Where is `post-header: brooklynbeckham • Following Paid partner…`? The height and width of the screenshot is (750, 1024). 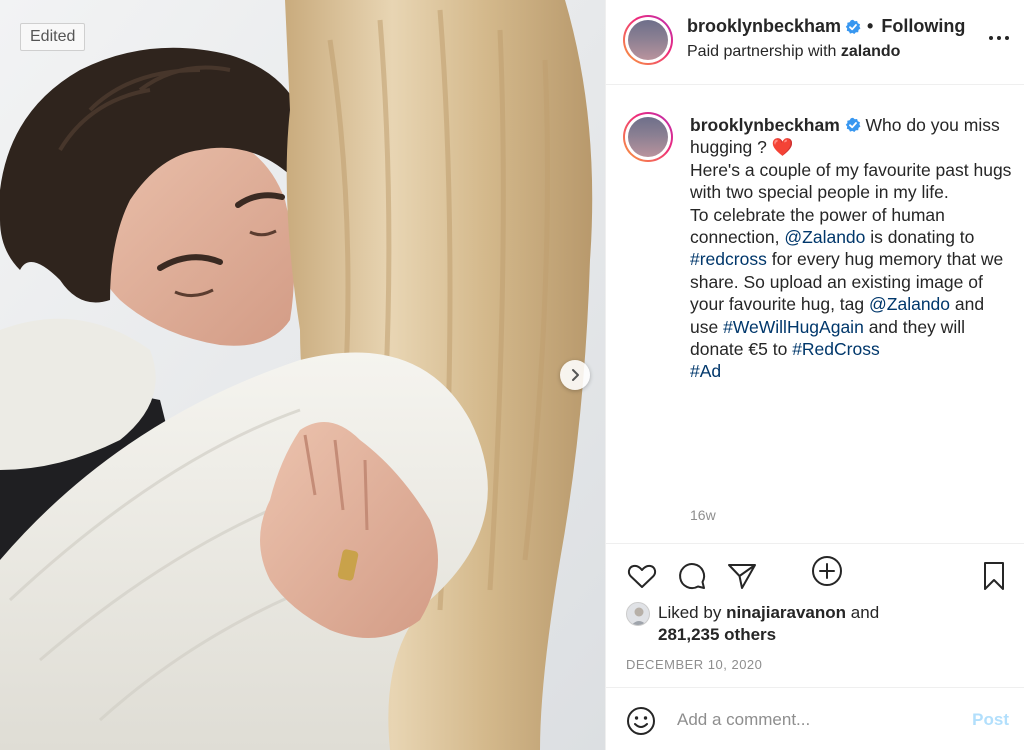 post-header: brooklynbeckham • Following Paid partner… is located at coordinates (815, 42).